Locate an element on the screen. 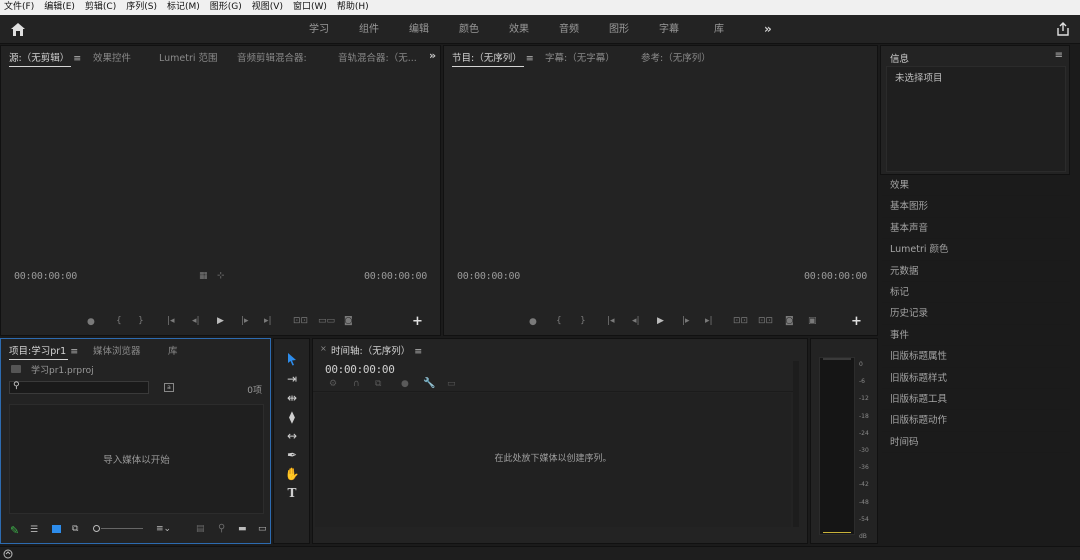  comparison-view-icon: ▣ is located at coordinates (812, 321).